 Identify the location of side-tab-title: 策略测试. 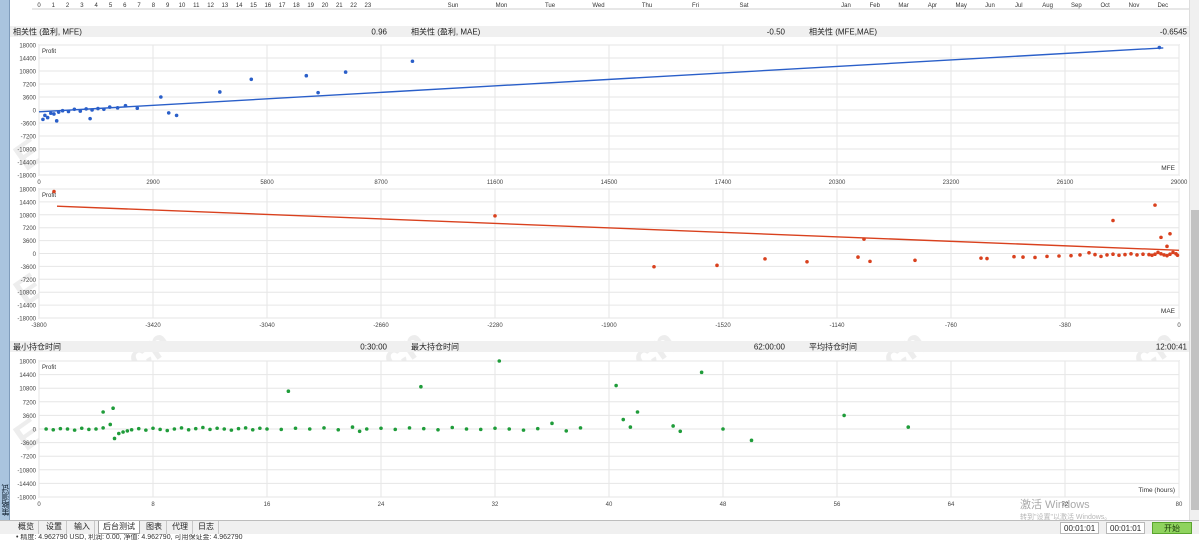
(5, 500).